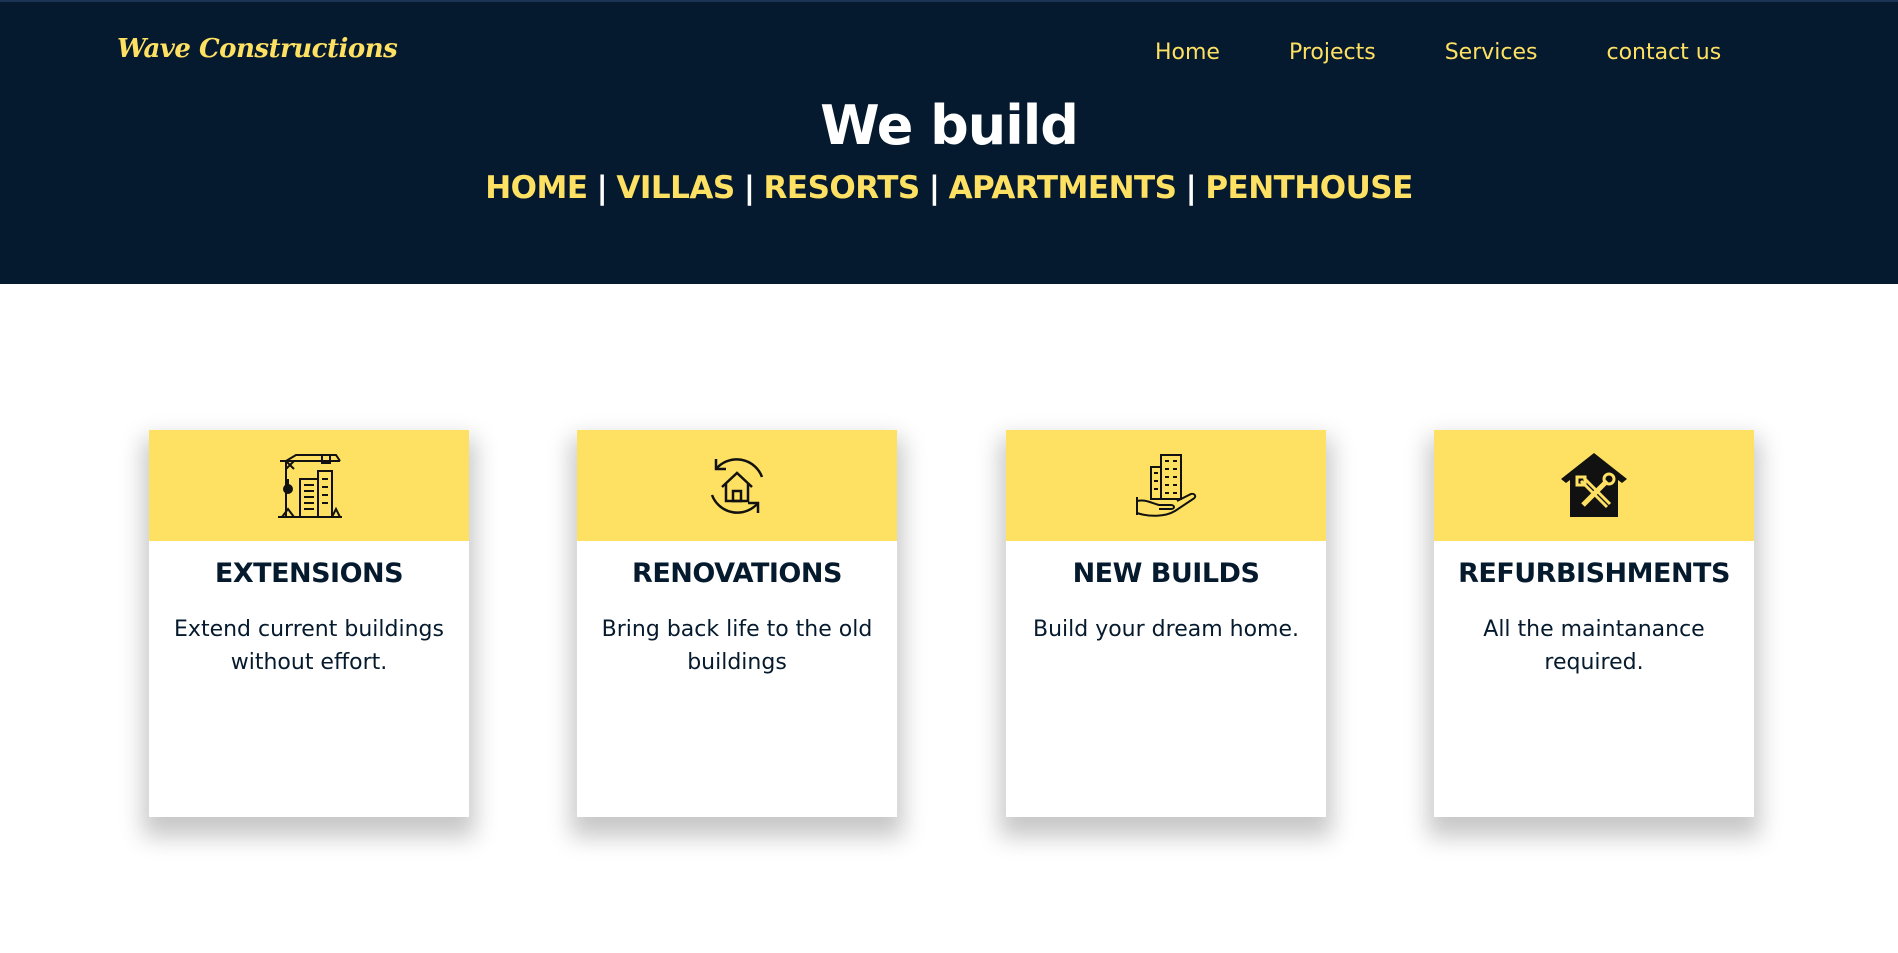 The image size is (1898, 953). I want to click on building-types: HOME | VILLAS | RESORTS | APARTMENTS | PENTHOUSE, so click(949, 188).